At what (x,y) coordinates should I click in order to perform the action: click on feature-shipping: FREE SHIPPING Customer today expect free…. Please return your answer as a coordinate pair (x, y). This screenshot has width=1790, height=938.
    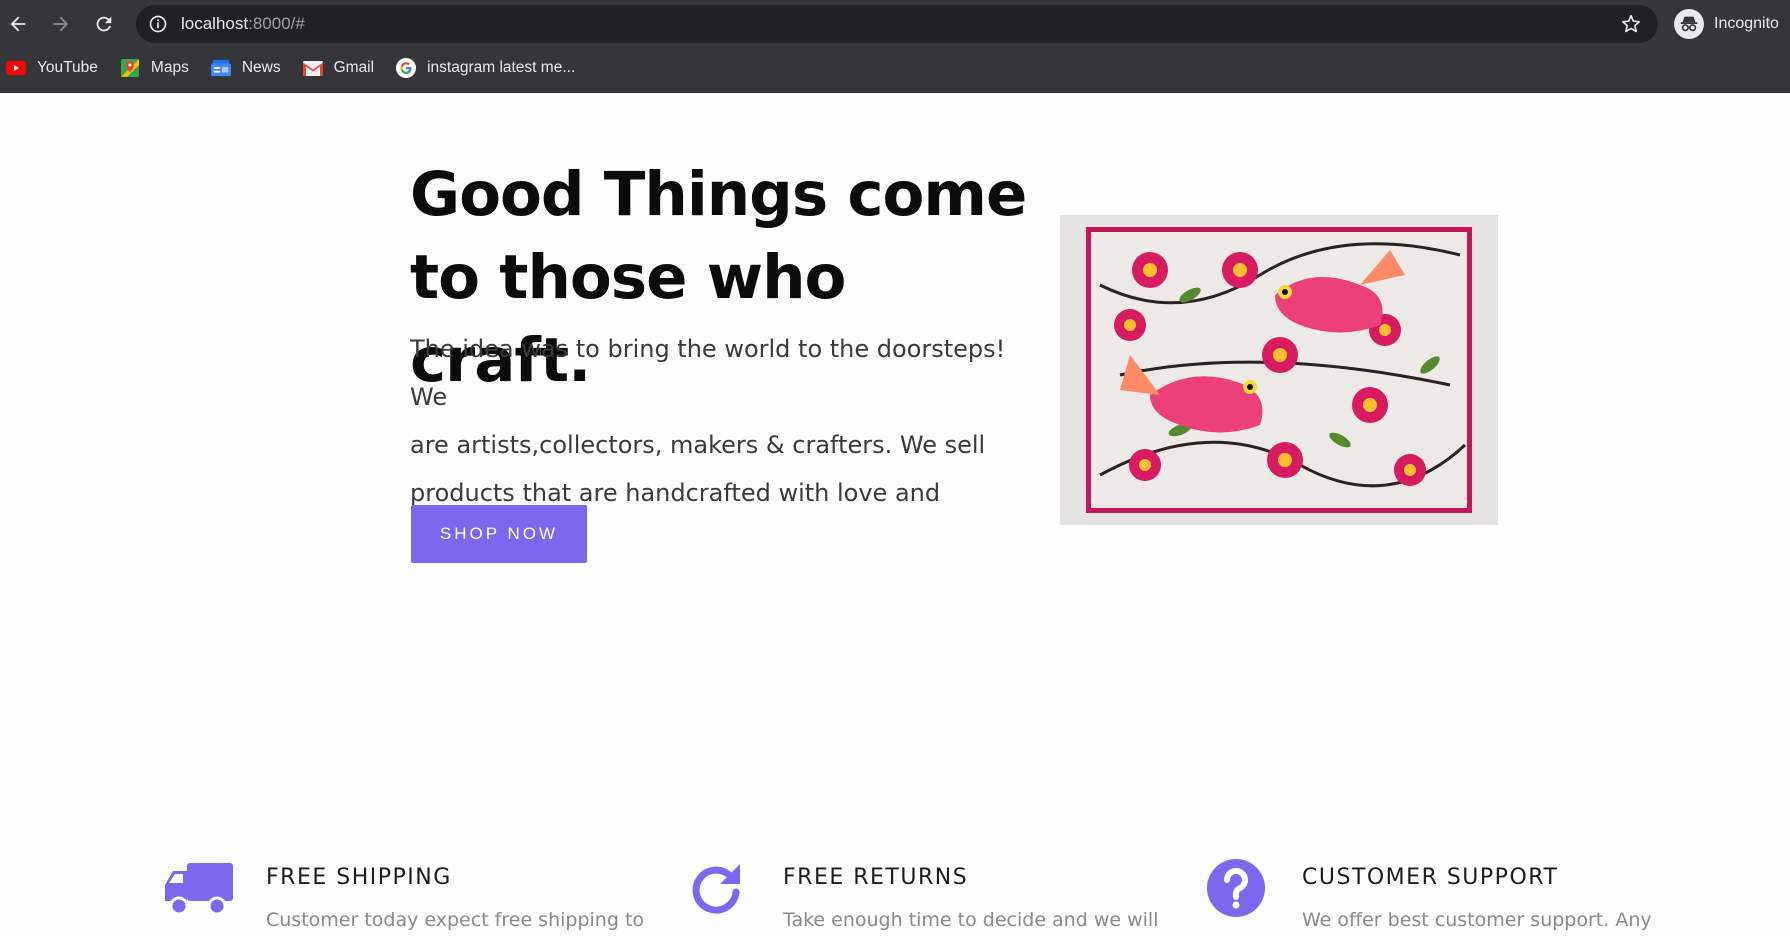
    Looking at the image, I should click on (415, 892).